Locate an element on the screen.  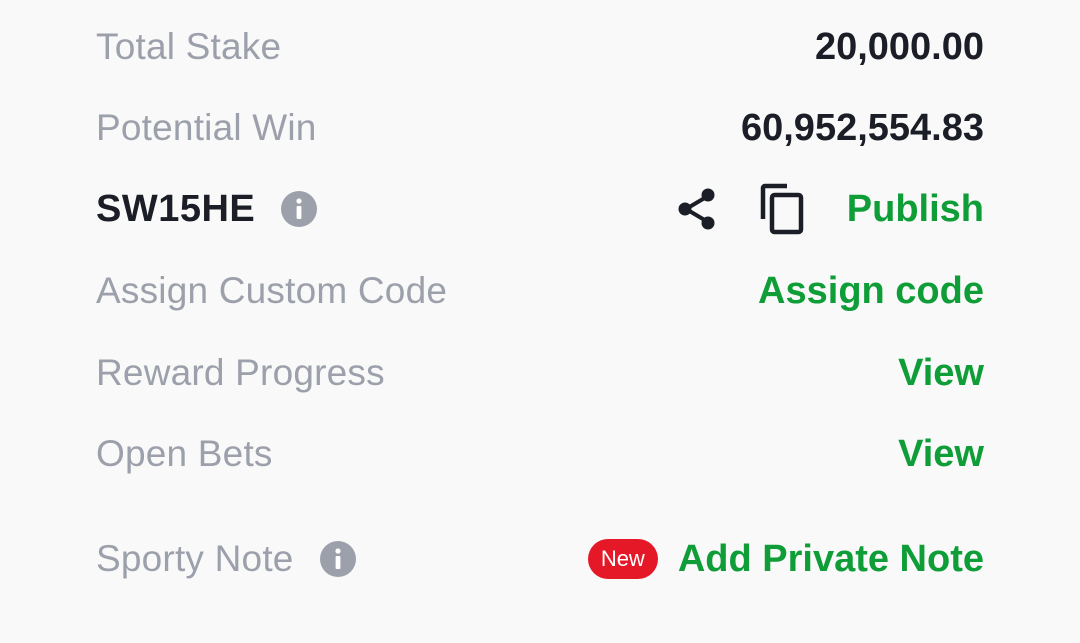
booking-code-actions: Publish is located at coordinates (828, 209).